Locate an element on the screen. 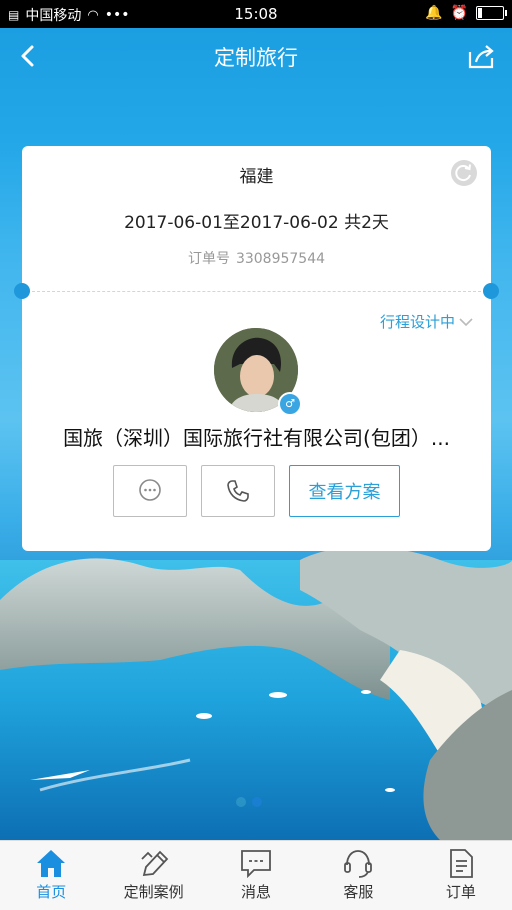 This screenshot has height=910, width=512. refresh-icon is located at coordinates (464, 173).